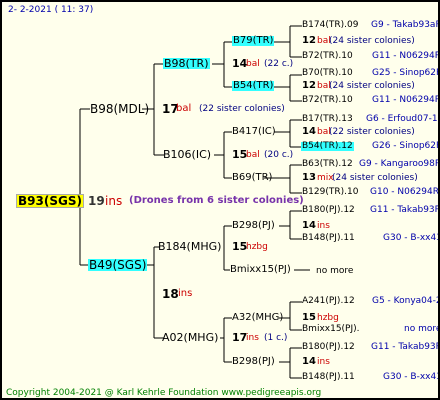 The width and height of the screenshot is (440, 400). I want to click on gen3-6-mark: hzbg, so click(328, 318).